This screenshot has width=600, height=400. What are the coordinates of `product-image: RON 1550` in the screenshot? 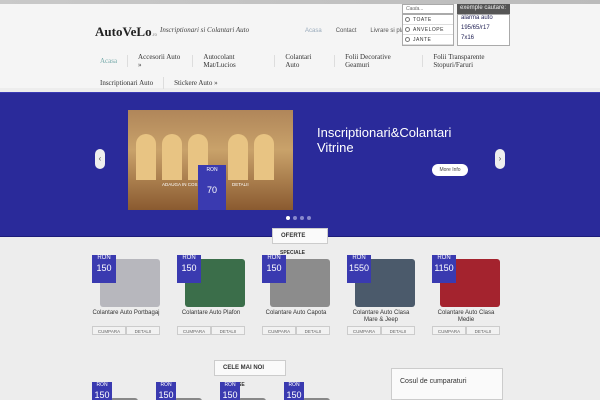 It's located at (381, 281).